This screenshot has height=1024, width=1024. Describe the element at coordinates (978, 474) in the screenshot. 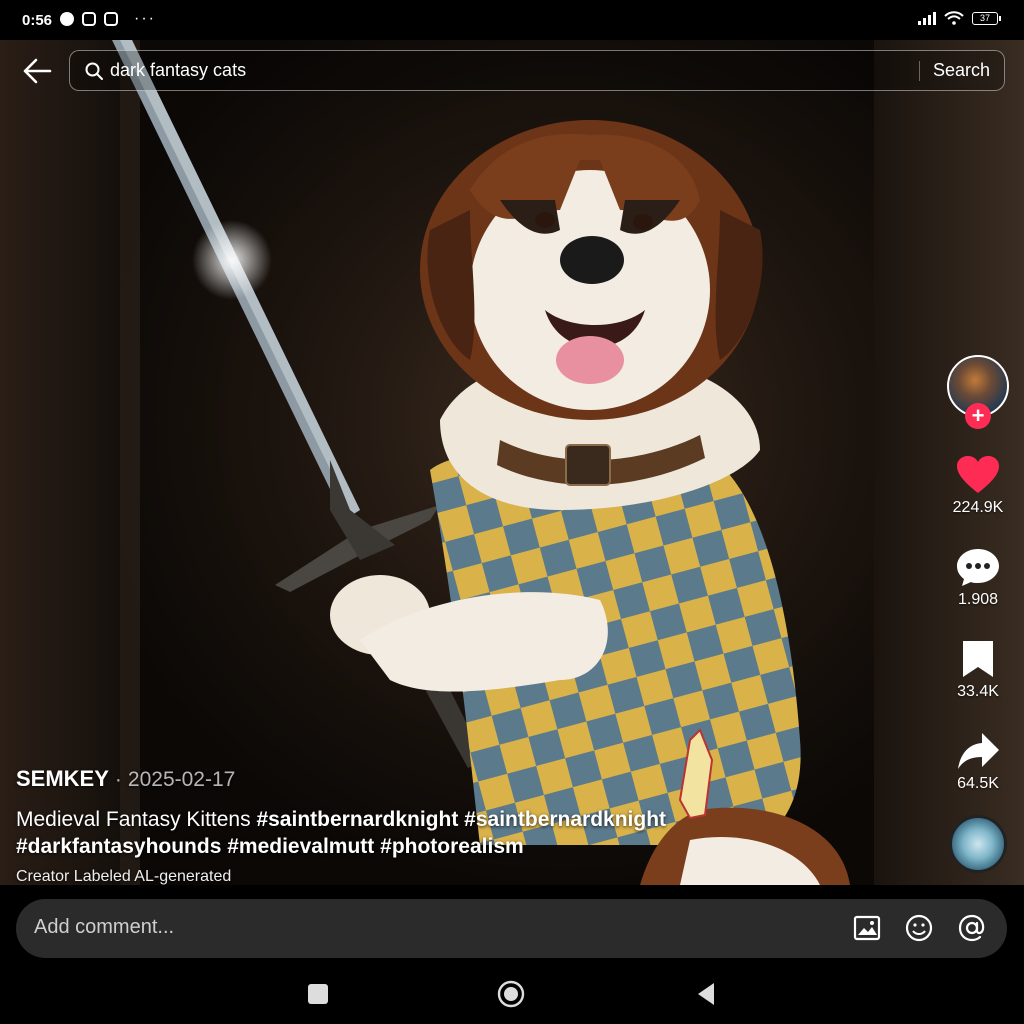

I see `heart-icon` at that location.